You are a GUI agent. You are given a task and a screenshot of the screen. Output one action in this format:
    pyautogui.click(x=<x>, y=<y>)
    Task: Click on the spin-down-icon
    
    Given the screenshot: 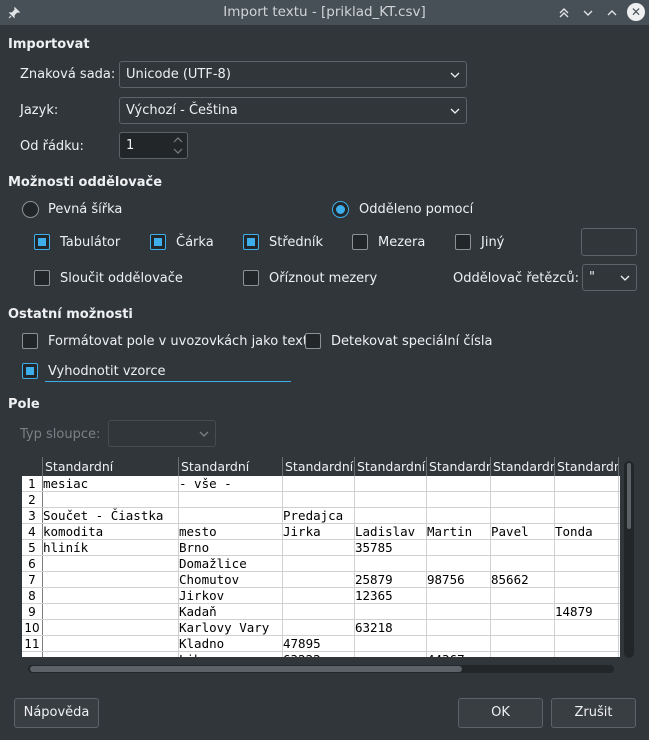 What is the action you would take?
    pyautogui.click(x=178, y=151)
    